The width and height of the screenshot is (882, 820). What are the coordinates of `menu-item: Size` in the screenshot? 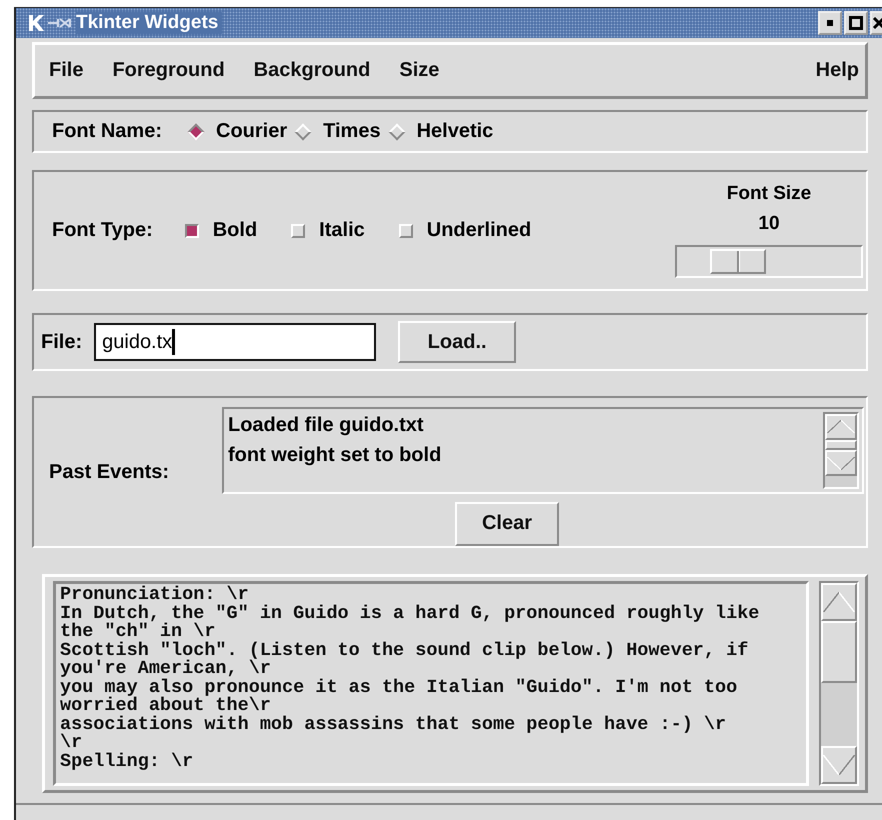 It's located at (419, 70).